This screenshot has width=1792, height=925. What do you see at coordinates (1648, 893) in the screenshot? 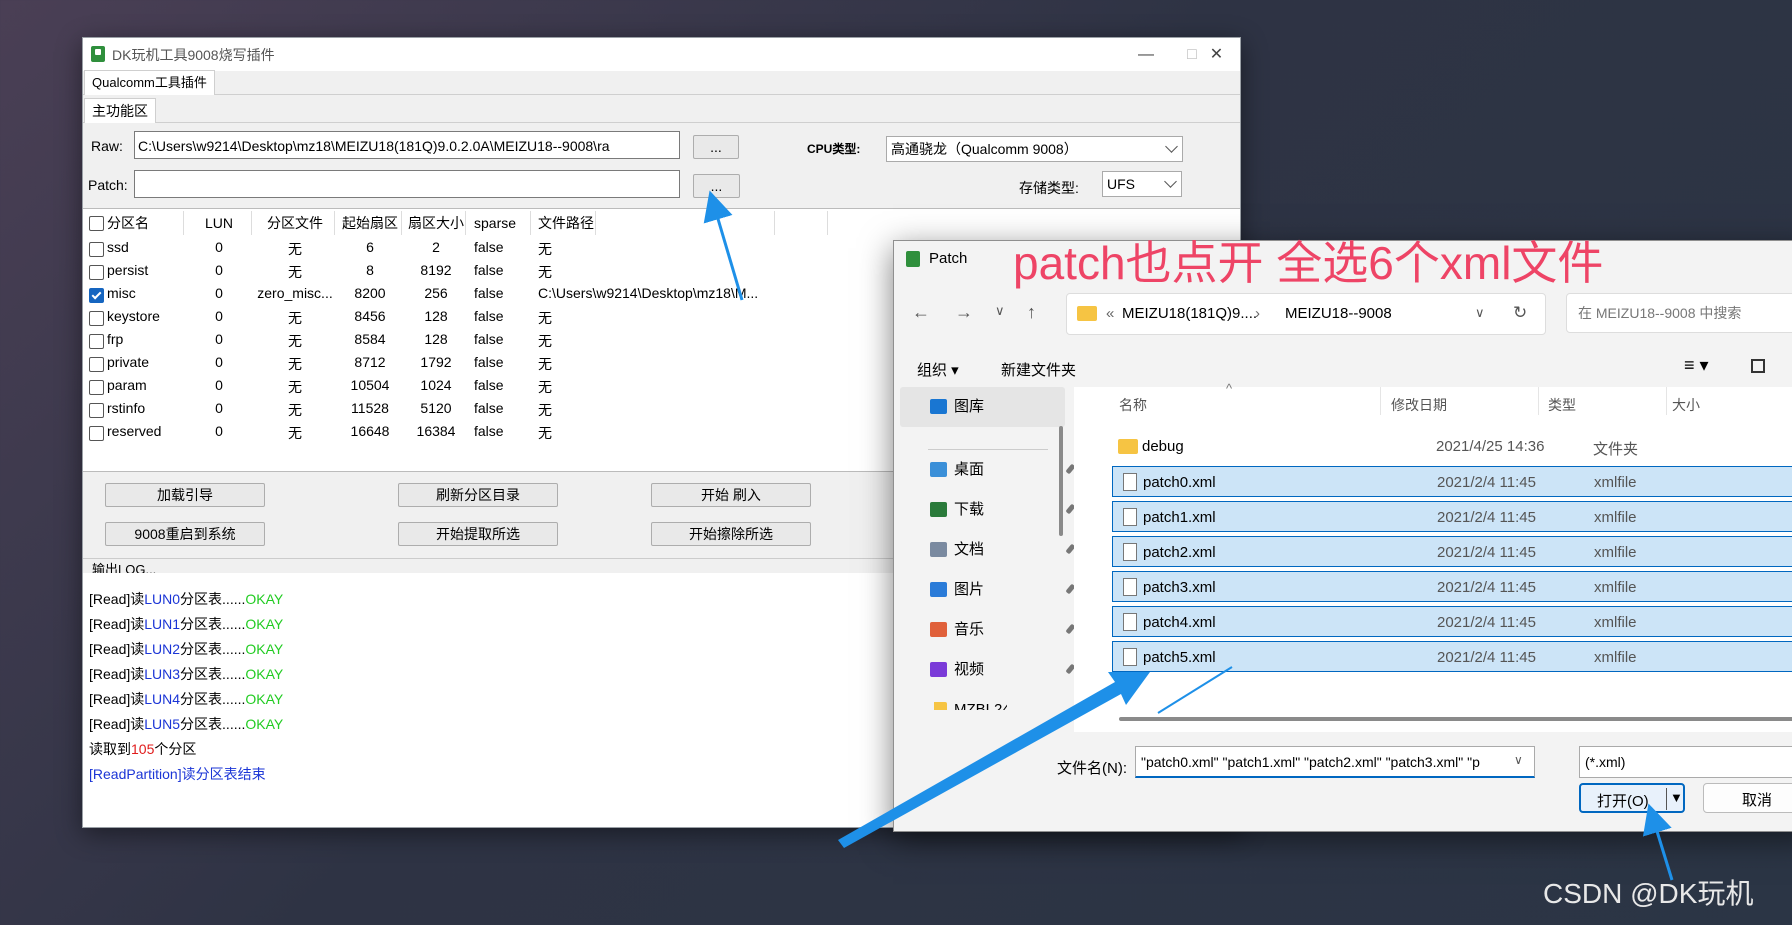
I see `watermark: CSDN @DK玩机` at bounding box center [1648, 893].